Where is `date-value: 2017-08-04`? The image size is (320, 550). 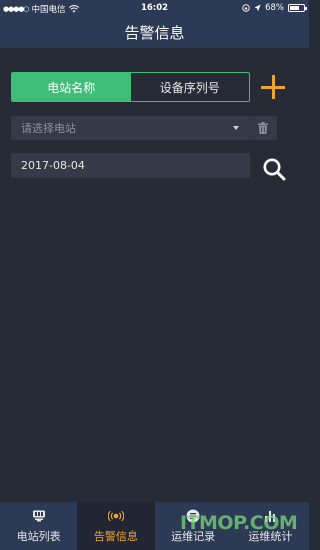
date-value: 2017-08-04 is located at coordinates (53, 165).